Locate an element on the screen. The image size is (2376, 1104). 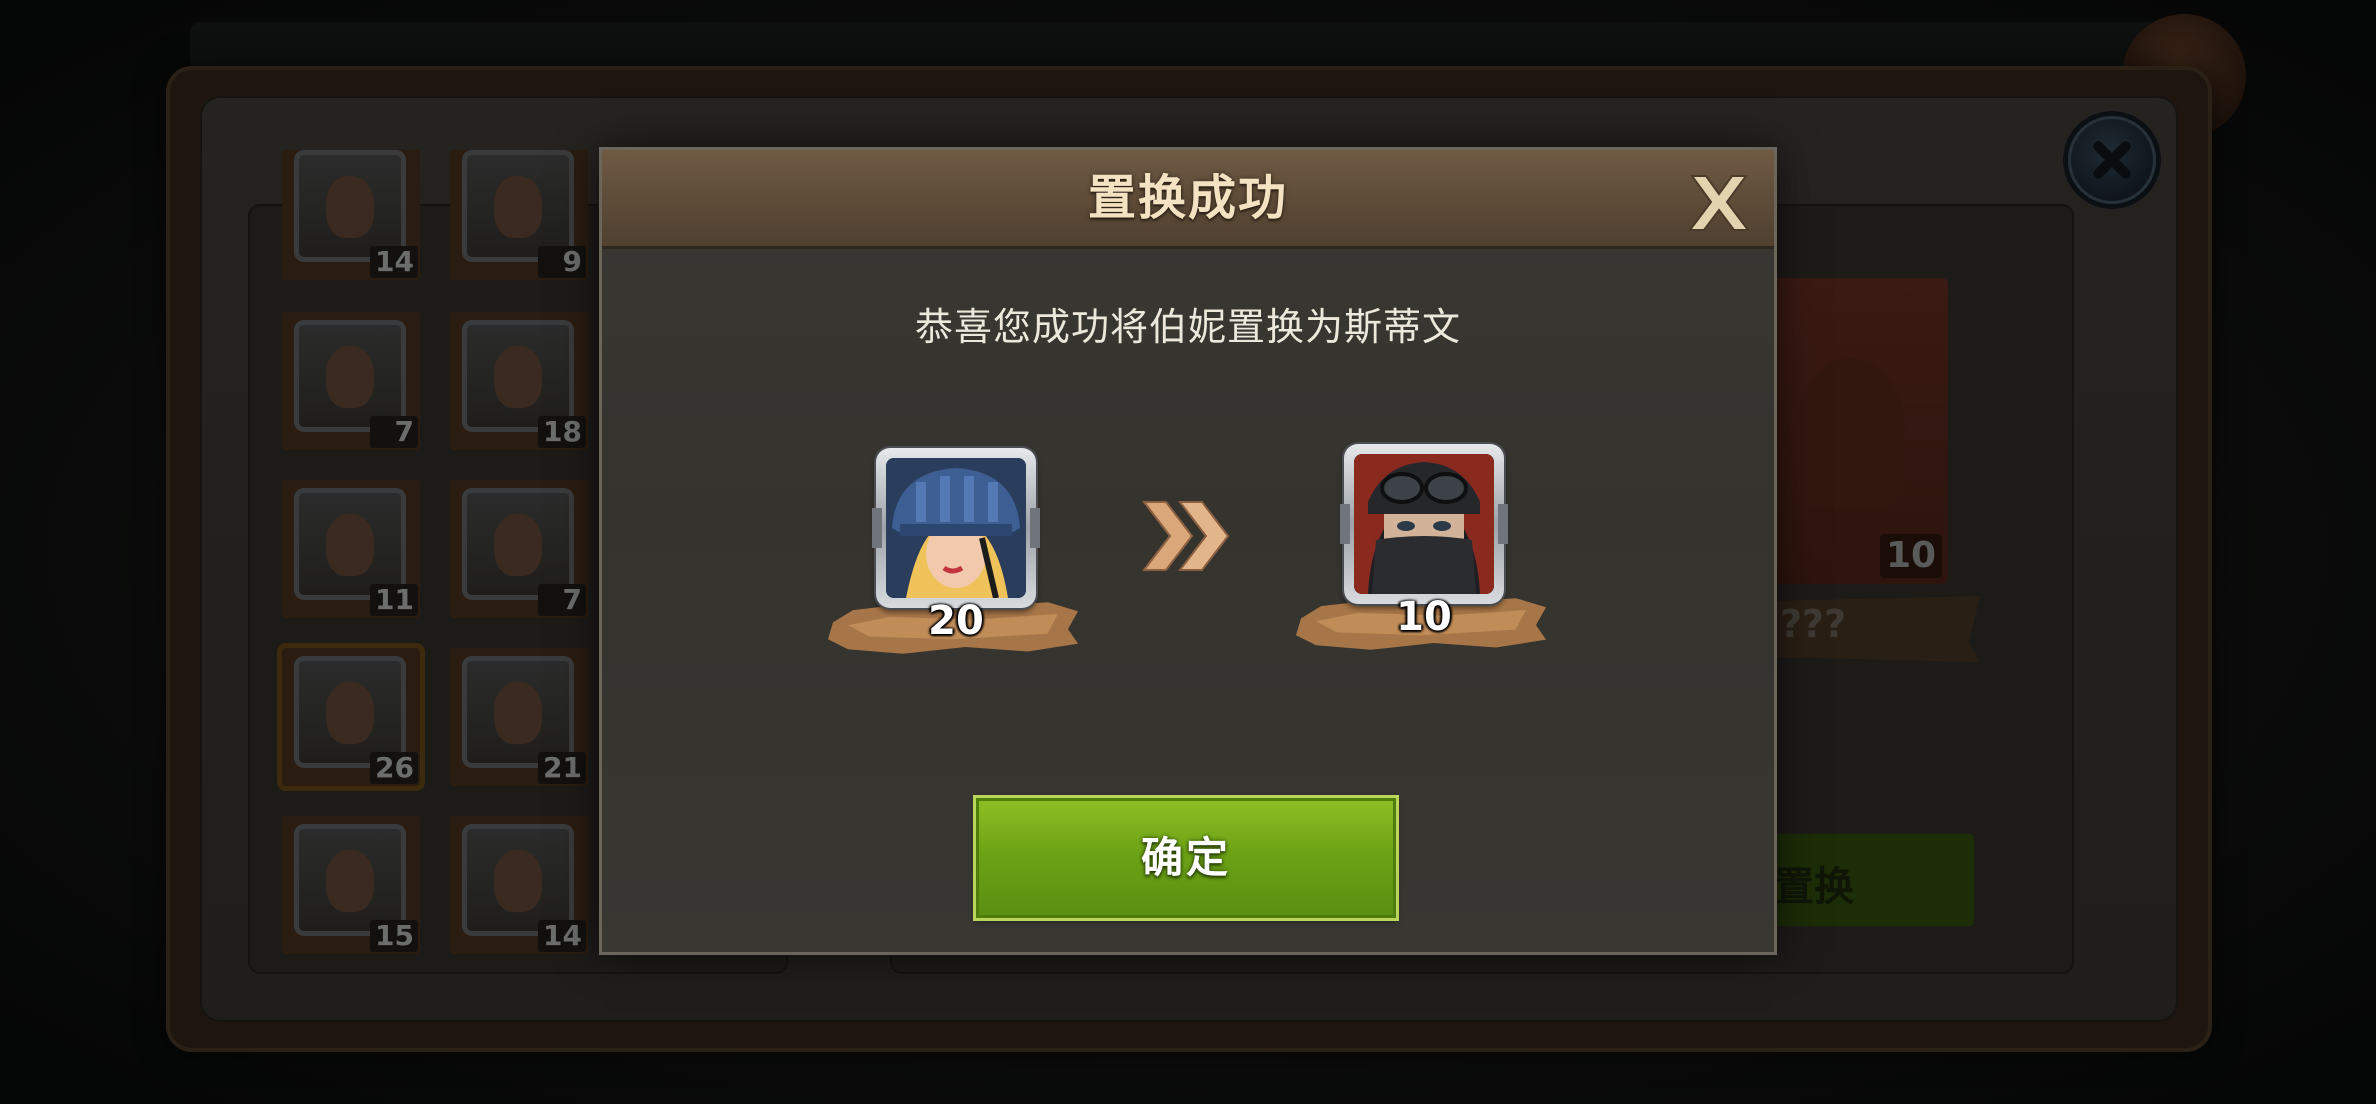
to-hero-level: 10 is located at coordinates (1424, 617).